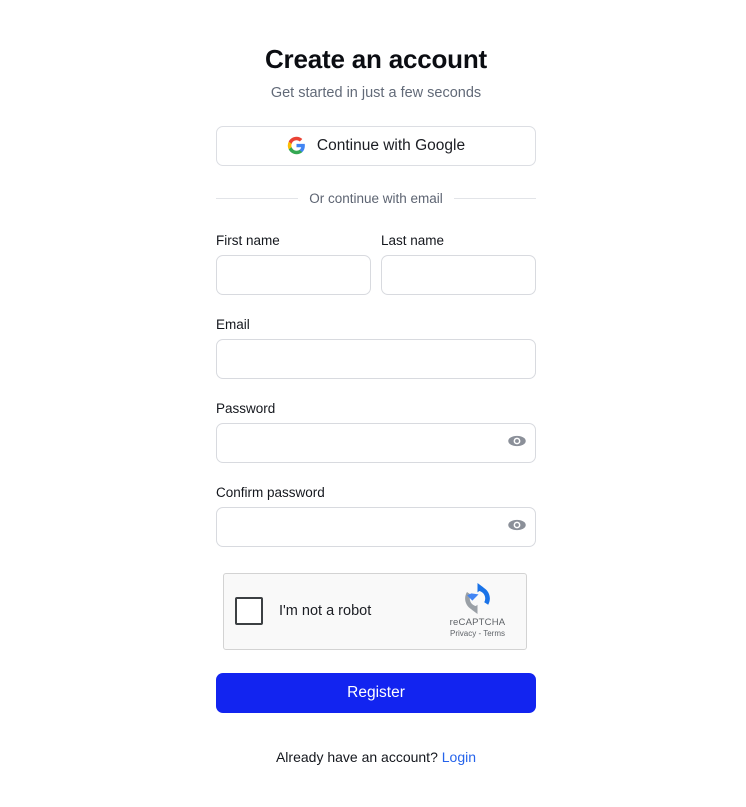 Image resolution: width=746 pixels, height=807 pixels. I want to click on password-visibility-toggle, so click(517, 443).